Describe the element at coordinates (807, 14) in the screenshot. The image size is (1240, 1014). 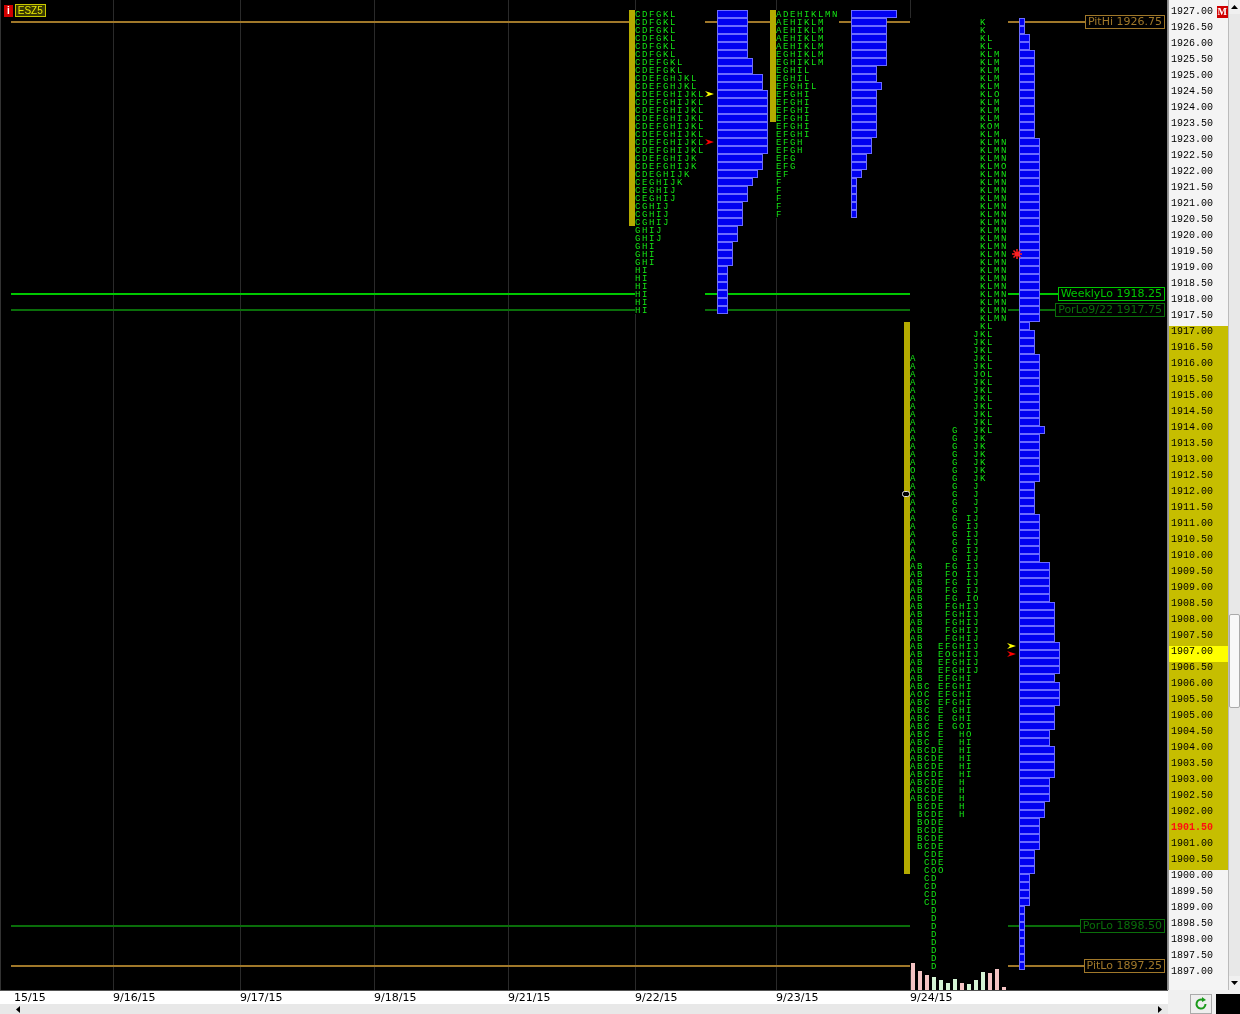
I see `tpo-row: ADEHIKLMN` at that location.